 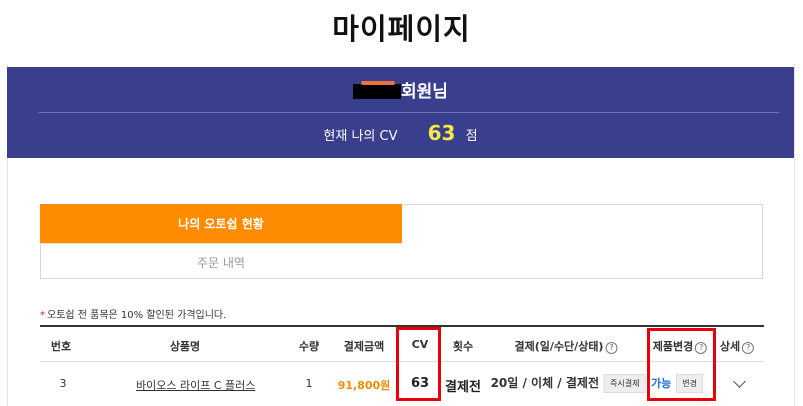 I want to click on member-name-row: 회원님, so click(x=400, y=89).